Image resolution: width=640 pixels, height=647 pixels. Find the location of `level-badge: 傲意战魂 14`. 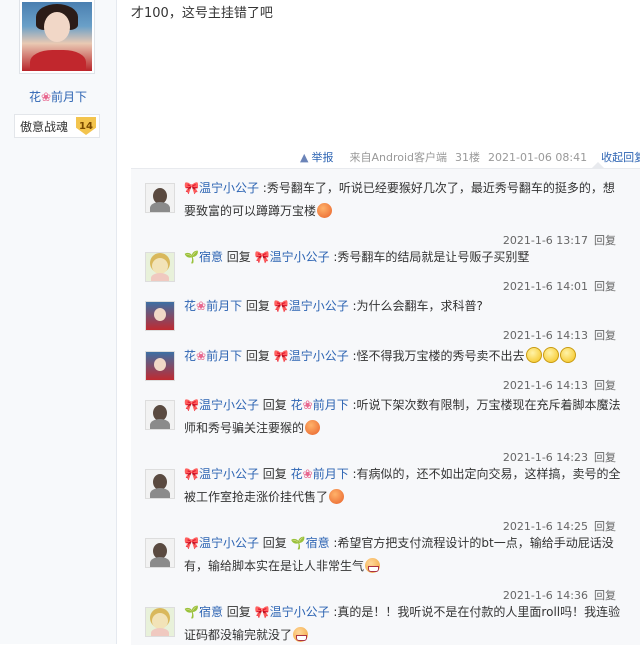

level-badge: 傲意战魂 14 is located at coordinates (57, 126).